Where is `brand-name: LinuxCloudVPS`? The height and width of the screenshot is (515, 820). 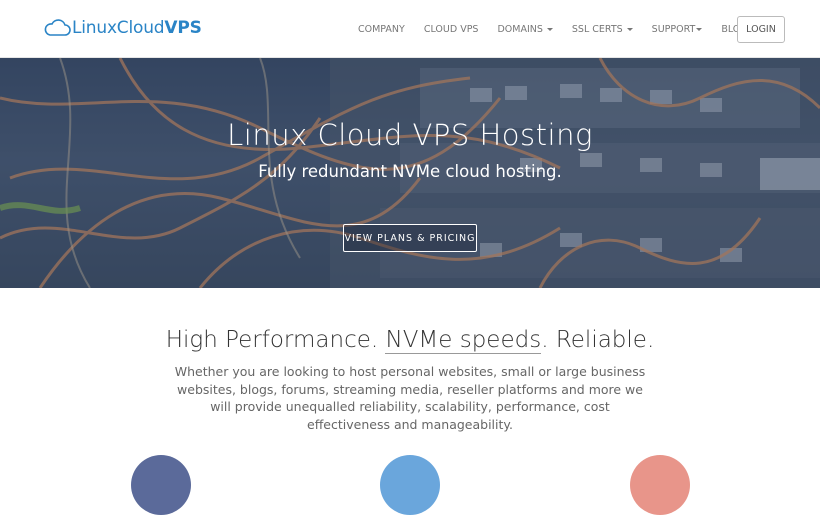
brand-name: LinuxCloudVPS is located at coordinates (137, 28).